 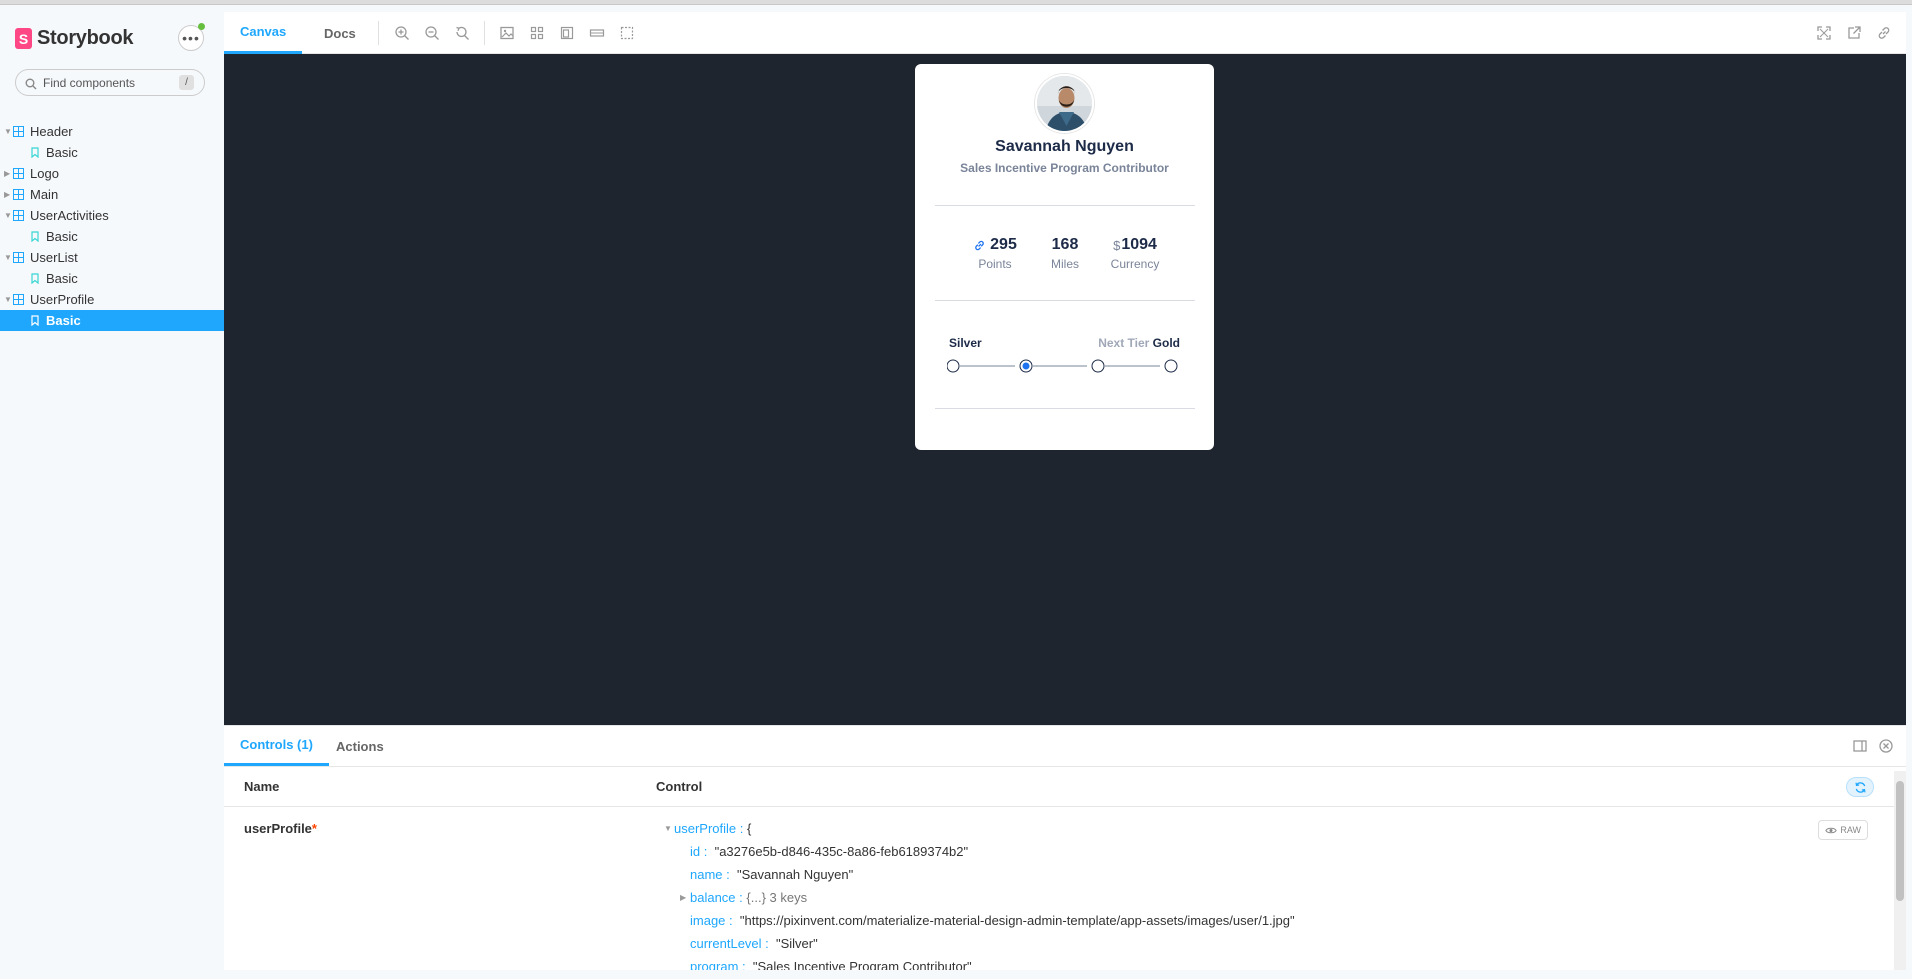 What do you see at coordinates (1065, 34) in the screenshot?
I see `toolbar: Canvas Docs` at bounding box center [1065, 34].